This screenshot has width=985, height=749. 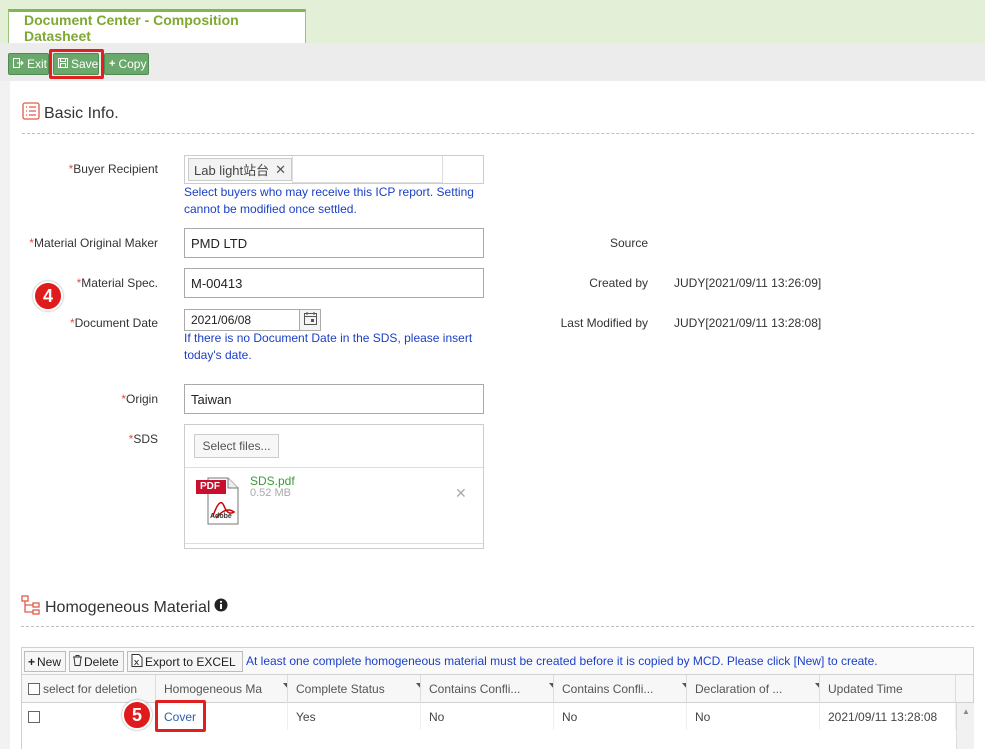 I want to click on material-spec-input: M-00413, so click(x=334, y=283).